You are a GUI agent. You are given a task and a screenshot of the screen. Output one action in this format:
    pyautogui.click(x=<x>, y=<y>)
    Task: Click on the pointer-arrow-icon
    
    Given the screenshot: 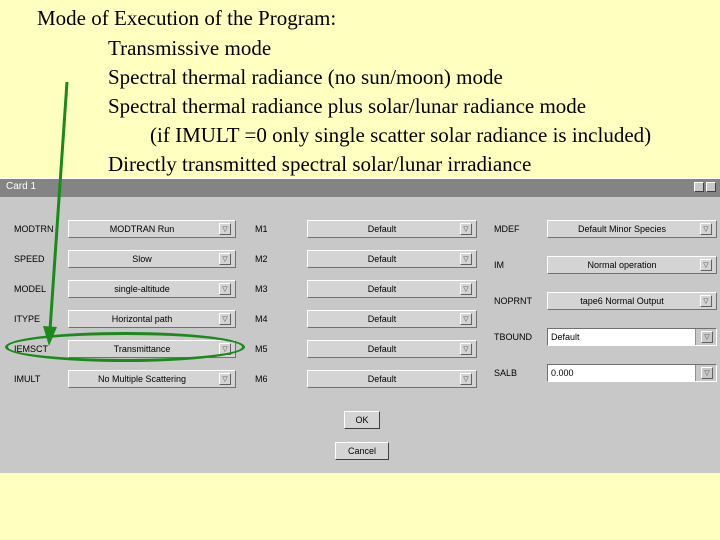 What is the action you would take?
    pyautogui.click(x=56, y=213)
    